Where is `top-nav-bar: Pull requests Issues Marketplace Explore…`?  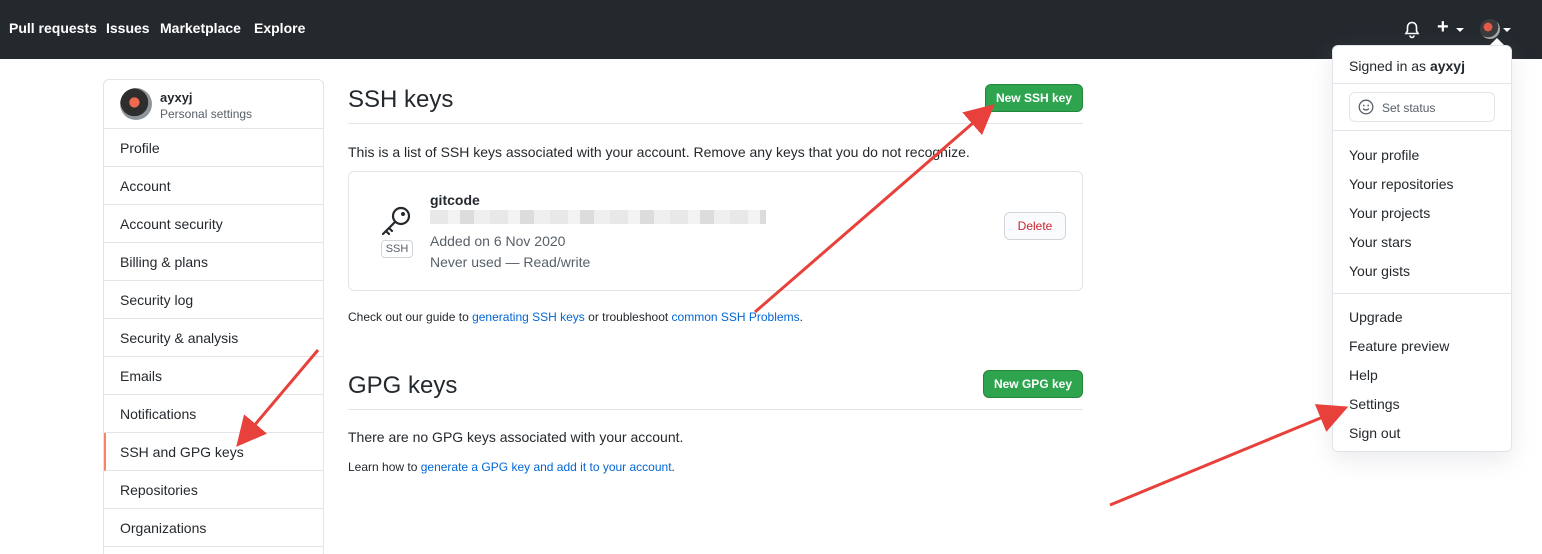 top-nav-bar: Pull requests Issues Marketplace Explore… is located at coordinates (771, 29).